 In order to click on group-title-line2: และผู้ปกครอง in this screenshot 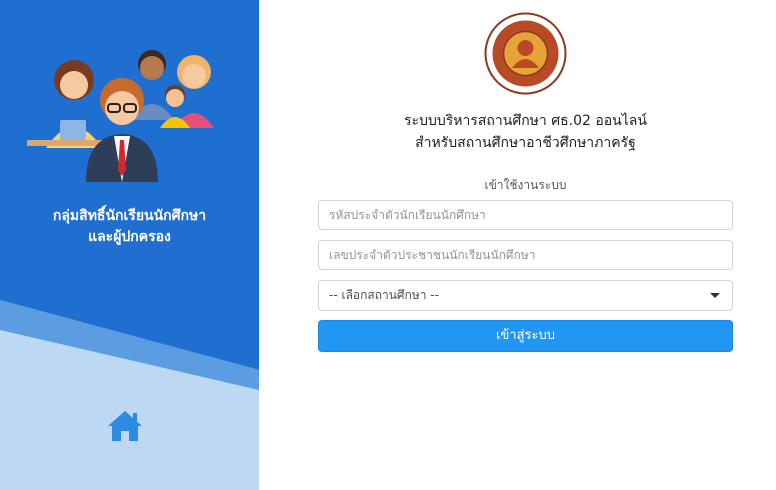, I will do `click(129, 237)`.